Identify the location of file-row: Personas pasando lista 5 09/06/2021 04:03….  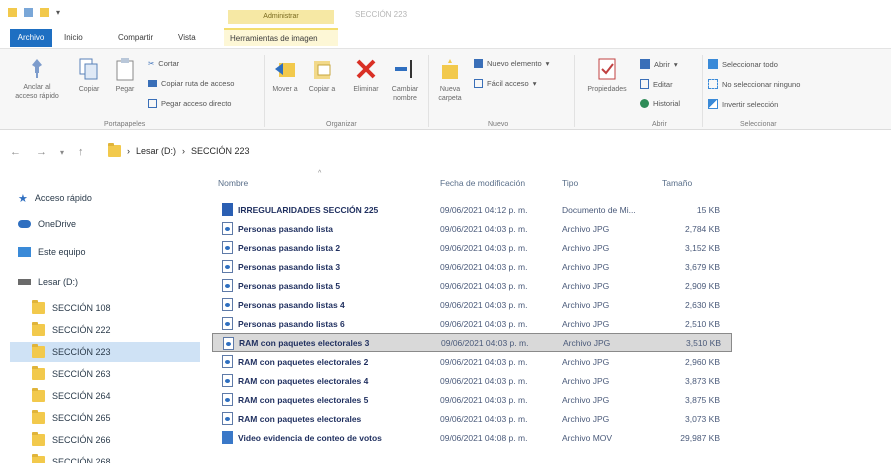
(472, 285).